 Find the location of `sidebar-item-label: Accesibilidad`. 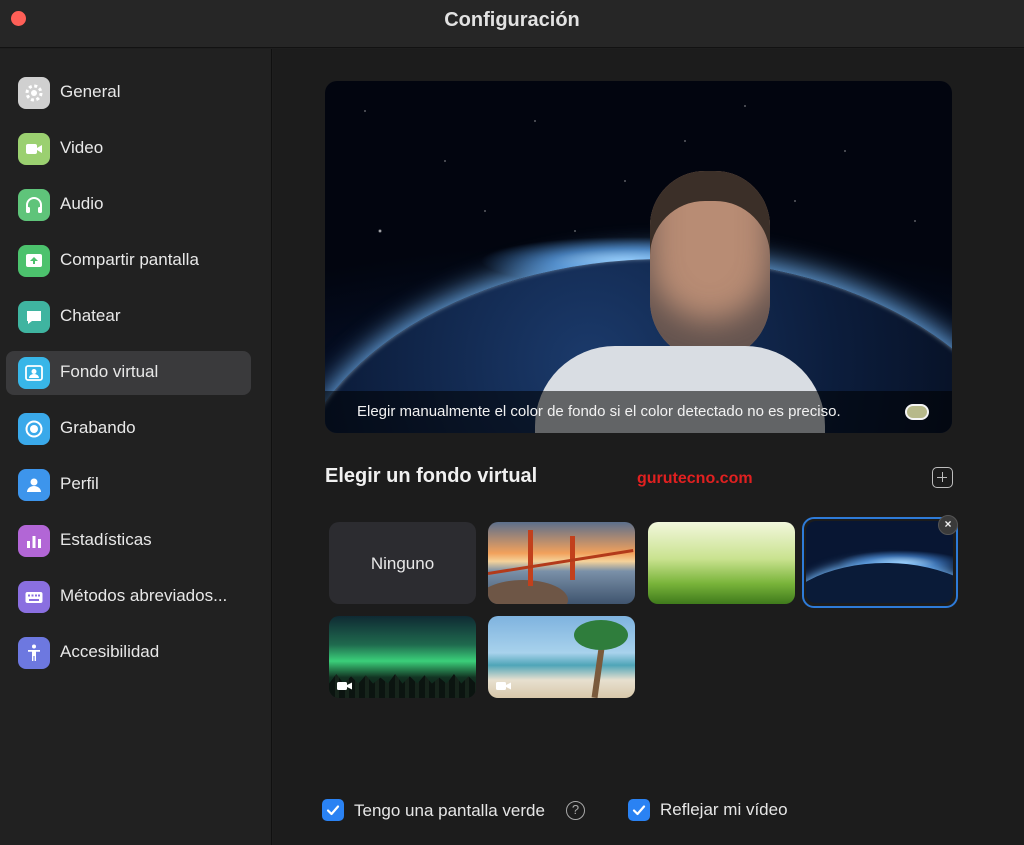

sidebar-item-label: Accesibilidad is located at coordinates (110, 651).